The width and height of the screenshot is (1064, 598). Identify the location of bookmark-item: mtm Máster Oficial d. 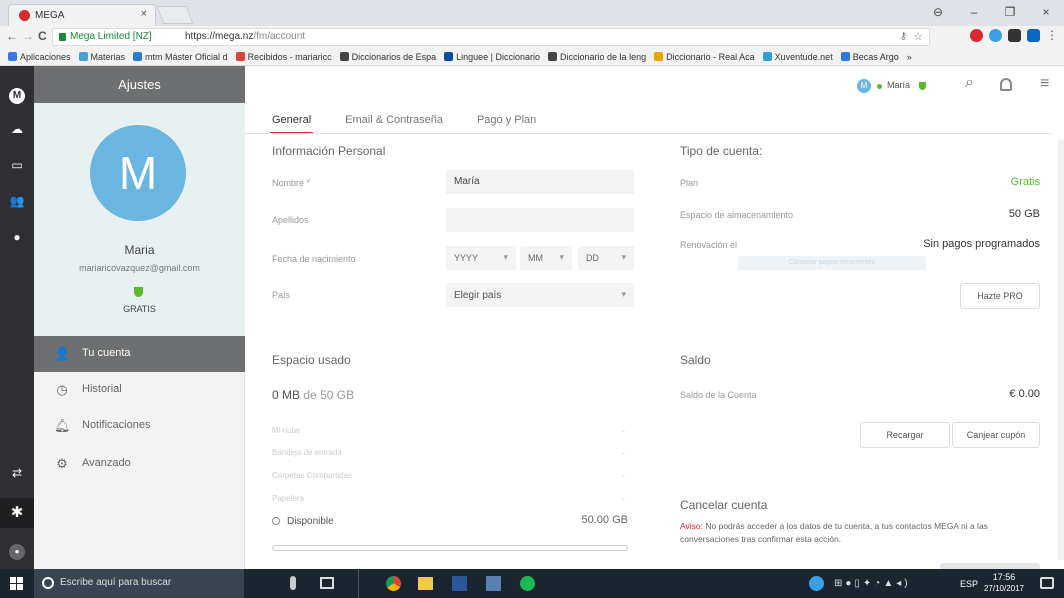
(180, 56).